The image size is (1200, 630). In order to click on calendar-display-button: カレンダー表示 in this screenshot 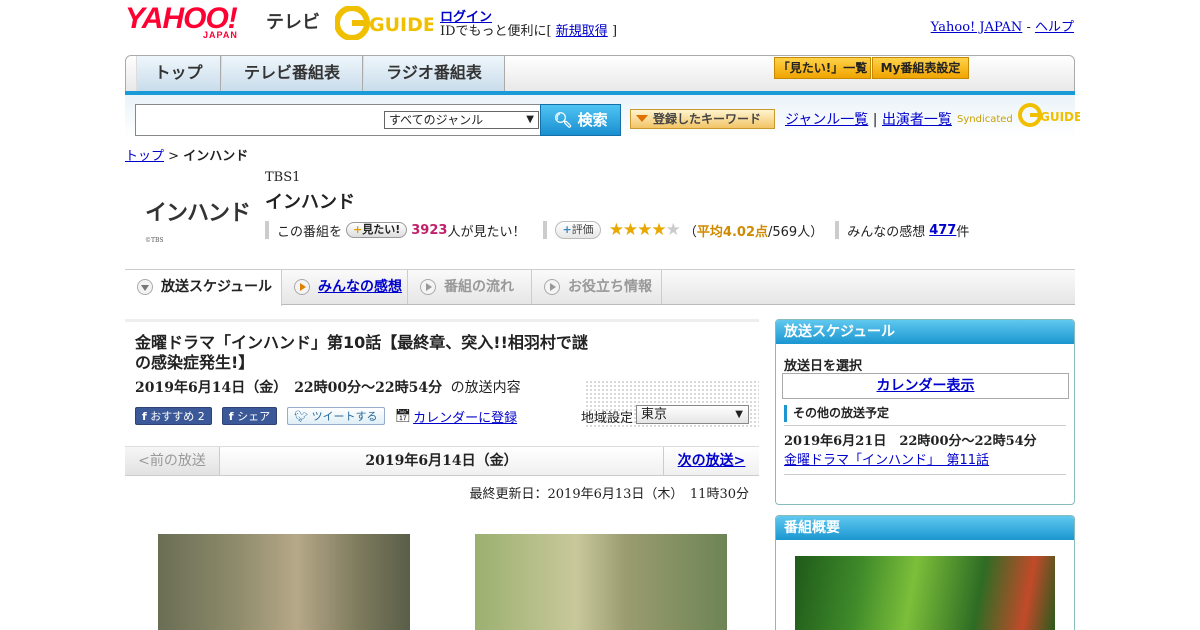, I will do `click(925, 386)`.